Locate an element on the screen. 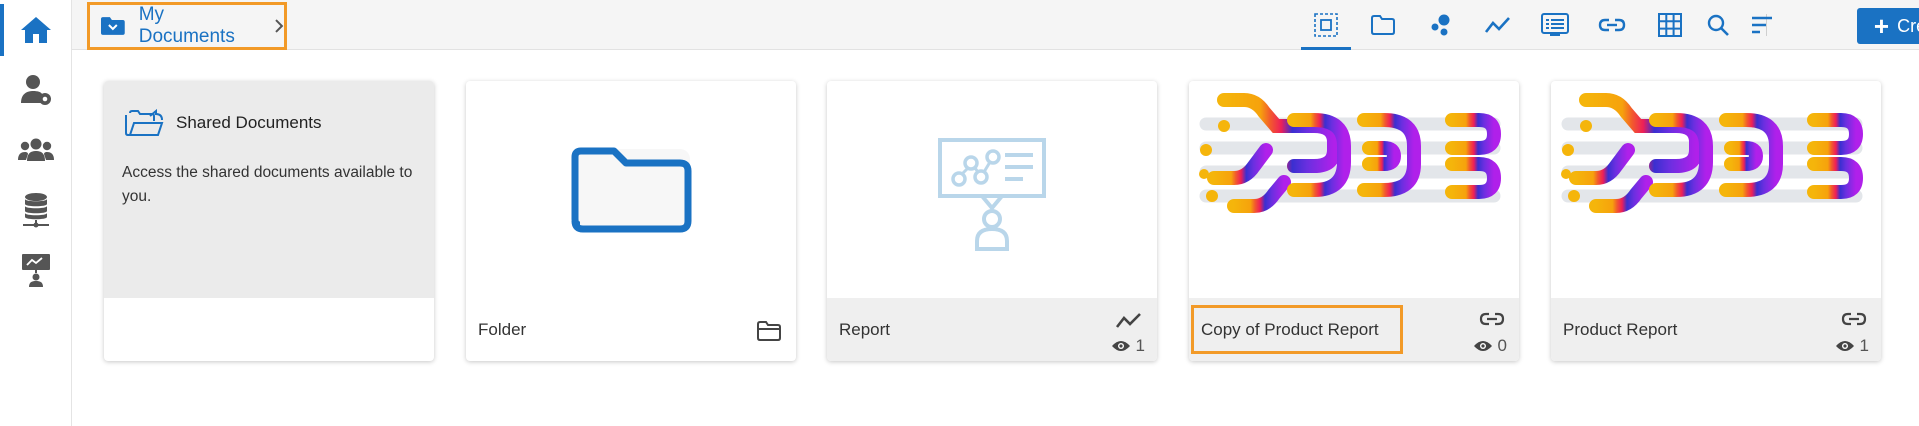  folder-dropdown-icon is located at coordinates (112, 26).